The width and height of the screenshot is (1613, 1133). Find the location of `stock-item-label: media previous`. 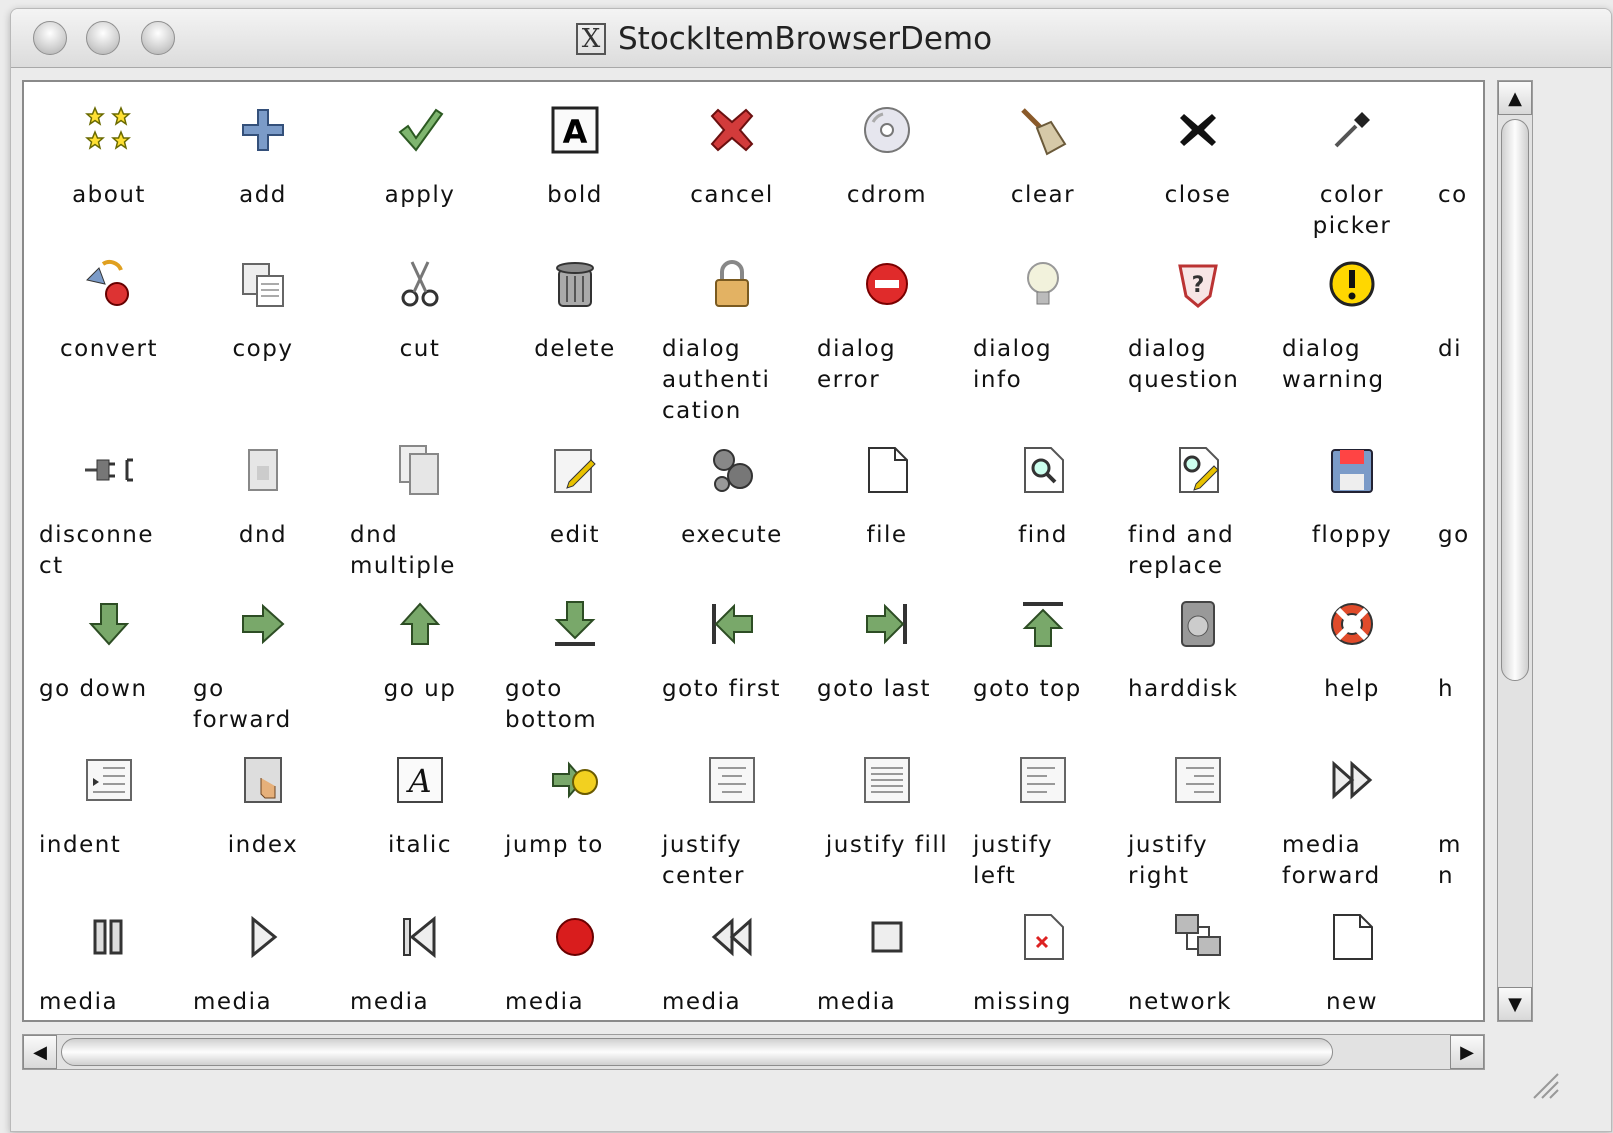

stock-item-label: media previous is located at coordinates (390, 1002).